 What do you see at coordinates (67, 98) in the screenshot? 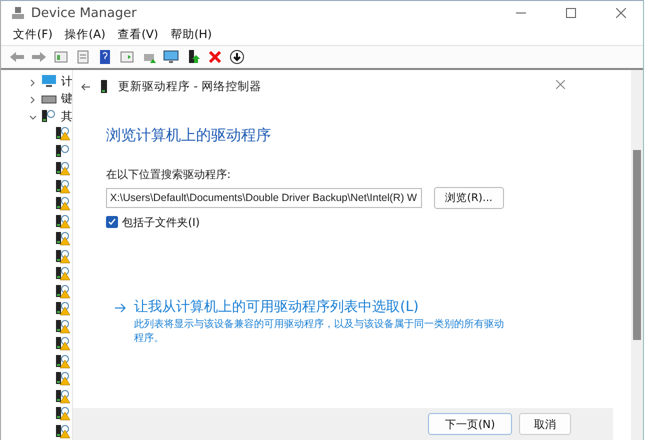
I see `tree-item: 键` at bounding box center [67, 98].